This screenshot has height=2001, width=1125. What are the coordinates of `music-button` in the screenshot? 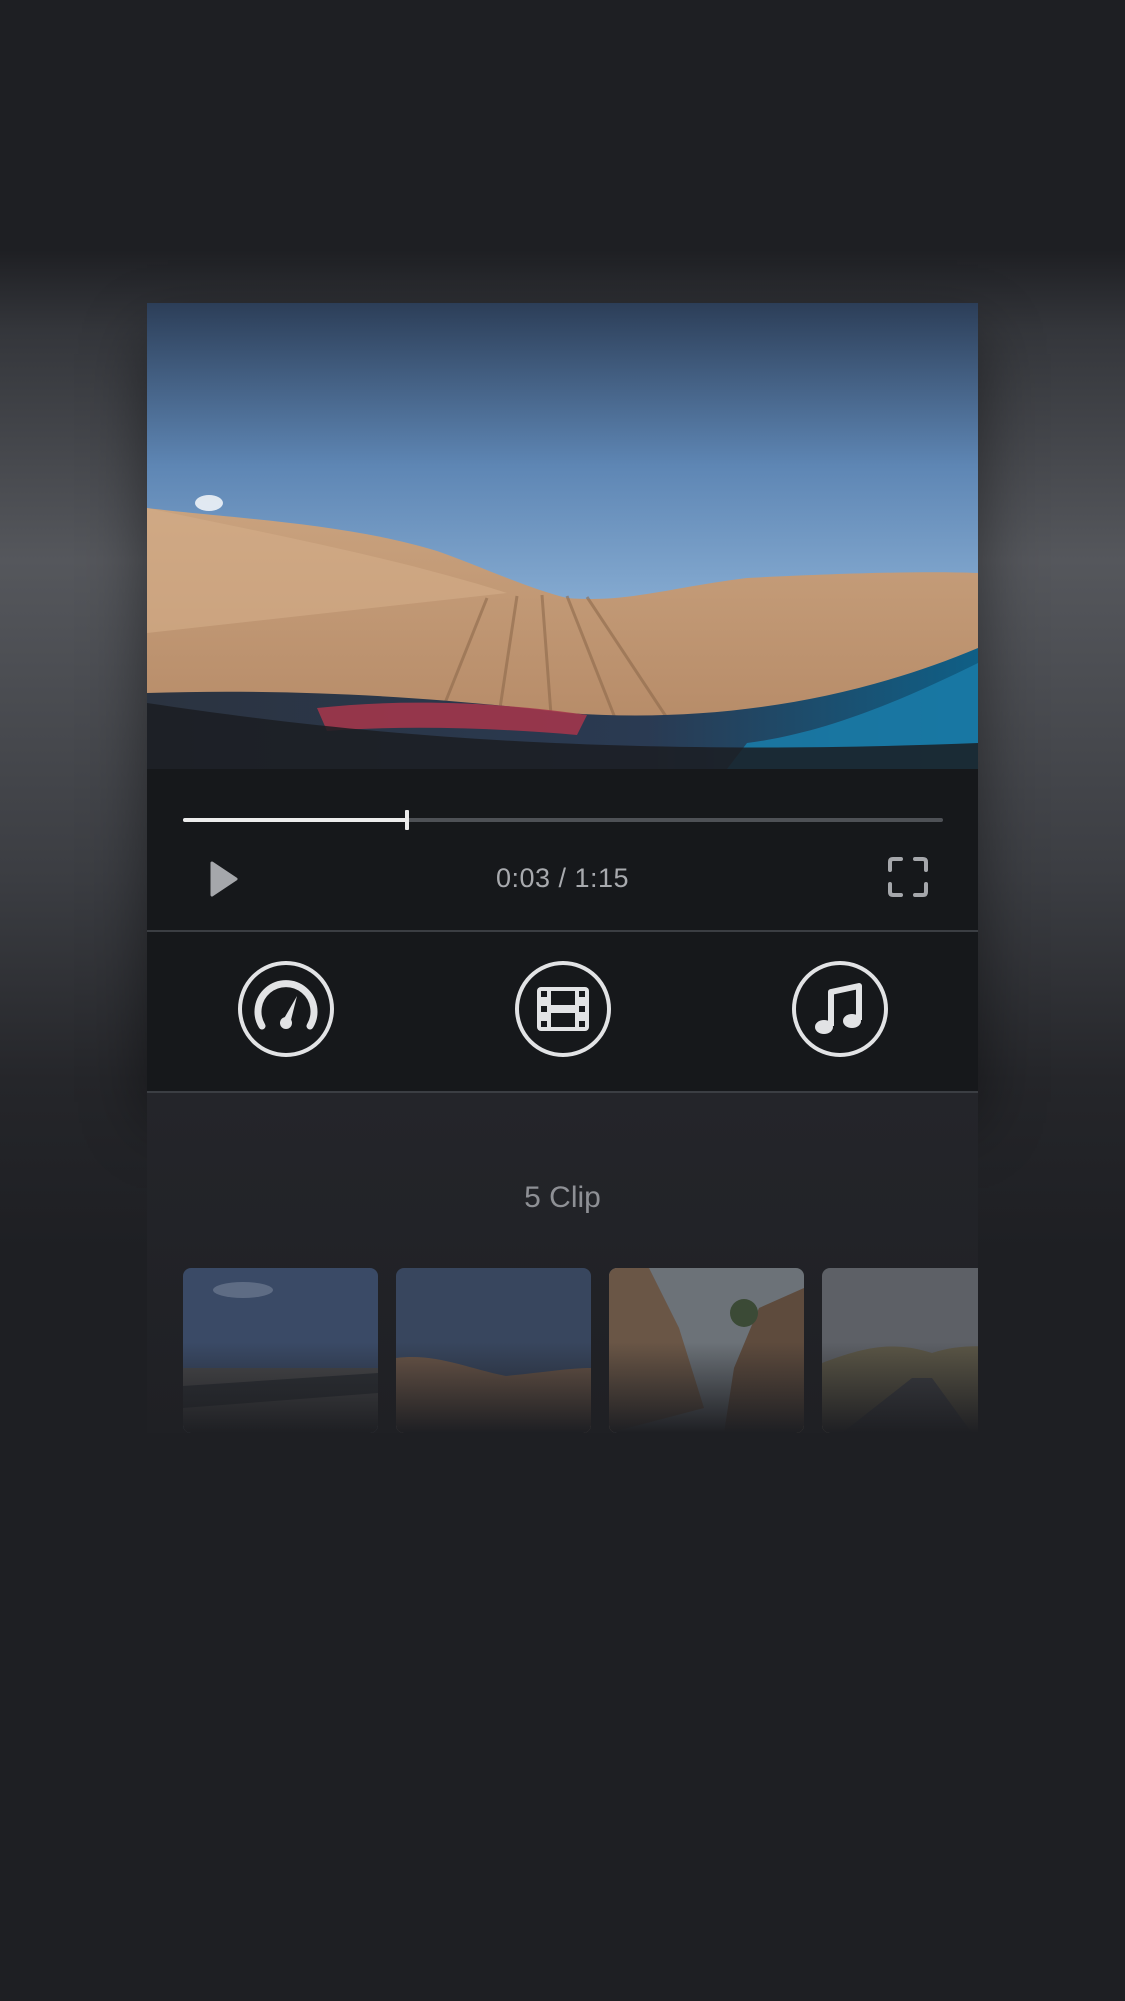 It's located at (840, 1009).